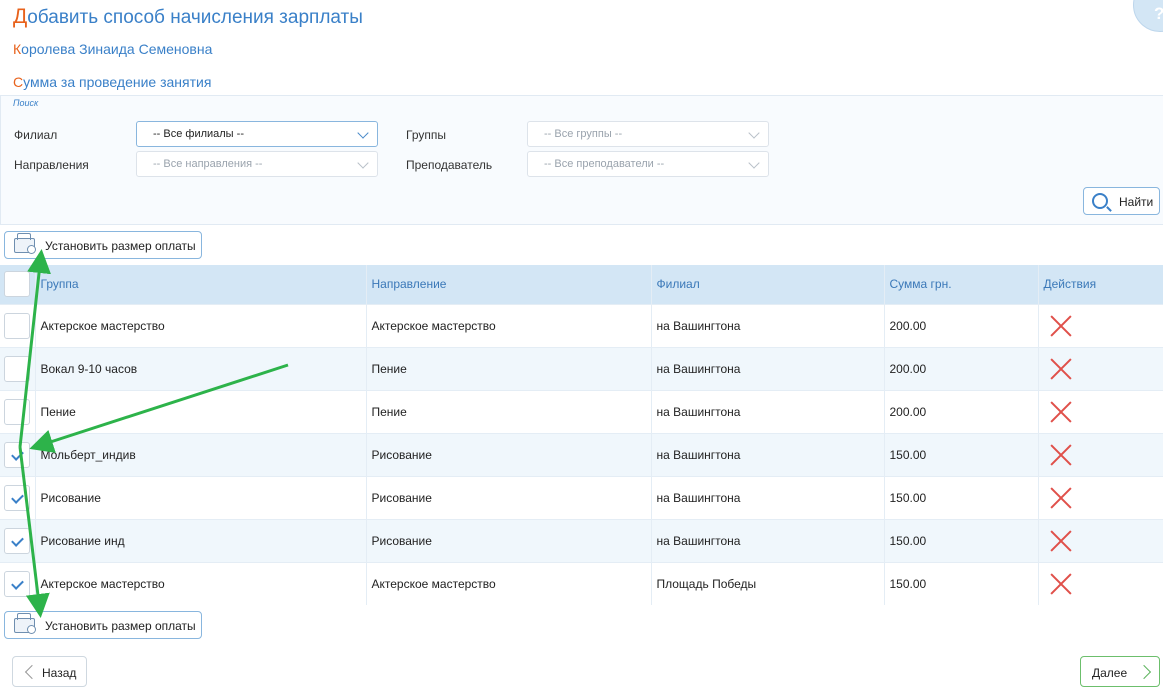 The width and height of the screenshot is (1163, 693). What do you see at coordinates (257, 134) in the screenshot?
I see `branch-select: -- Все филиалы --` at bounding box center [257, 134].